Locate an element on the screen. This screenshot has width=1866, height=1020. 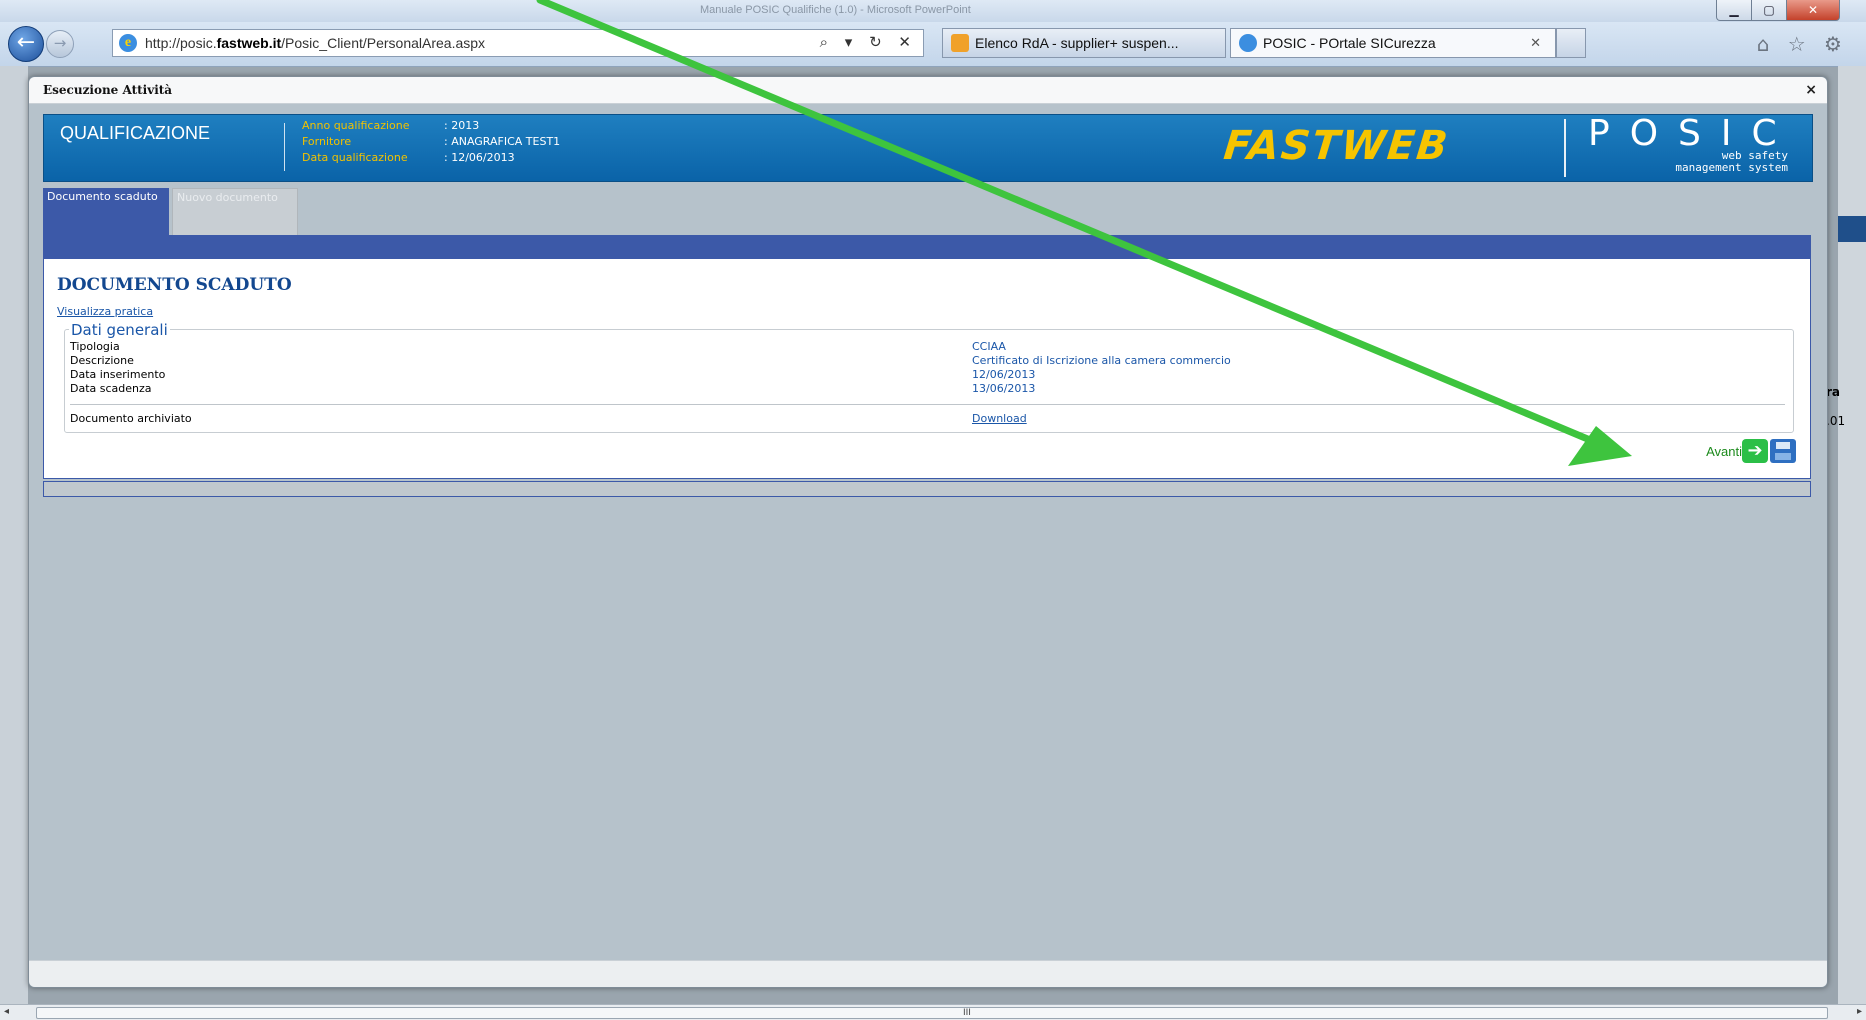
minimize-button: ▁ is located at coordinates (1734, 10).